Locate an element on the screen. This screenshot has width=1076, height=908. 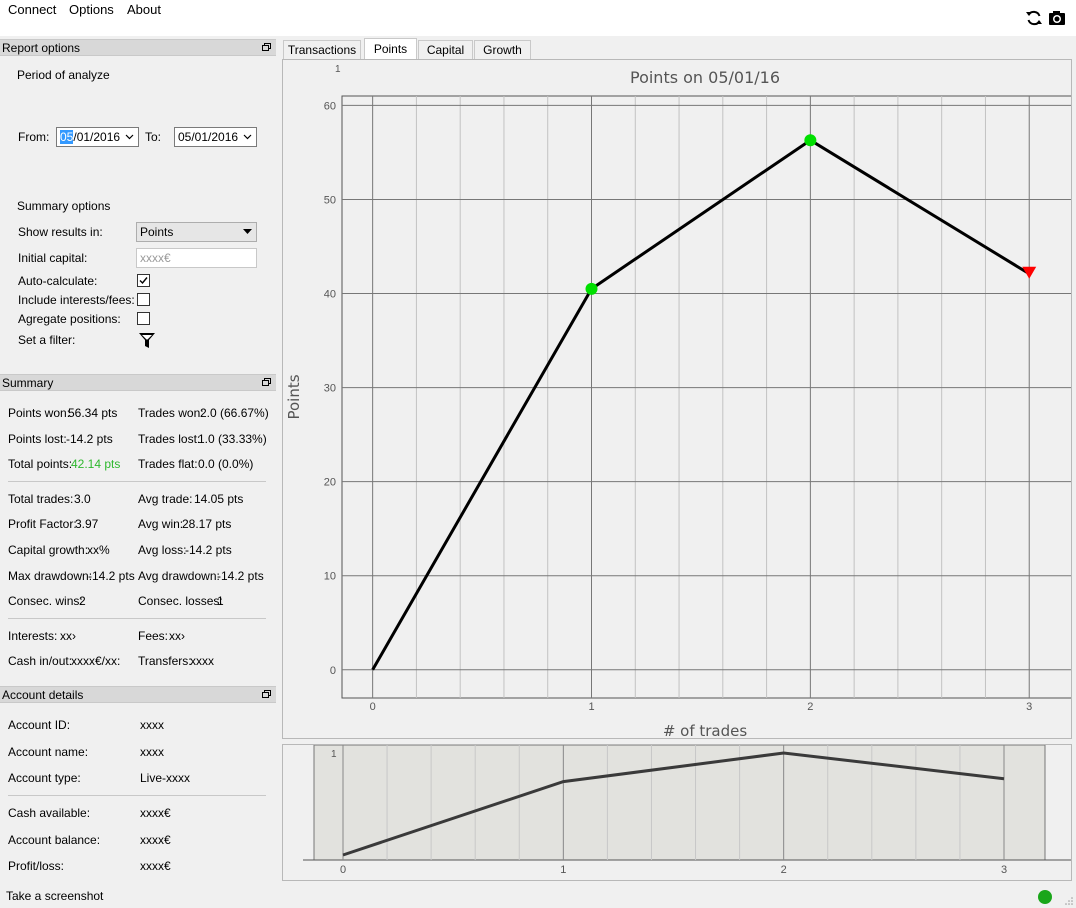
agregate-label: Agregate positions: is located at coordinates (69, 319).